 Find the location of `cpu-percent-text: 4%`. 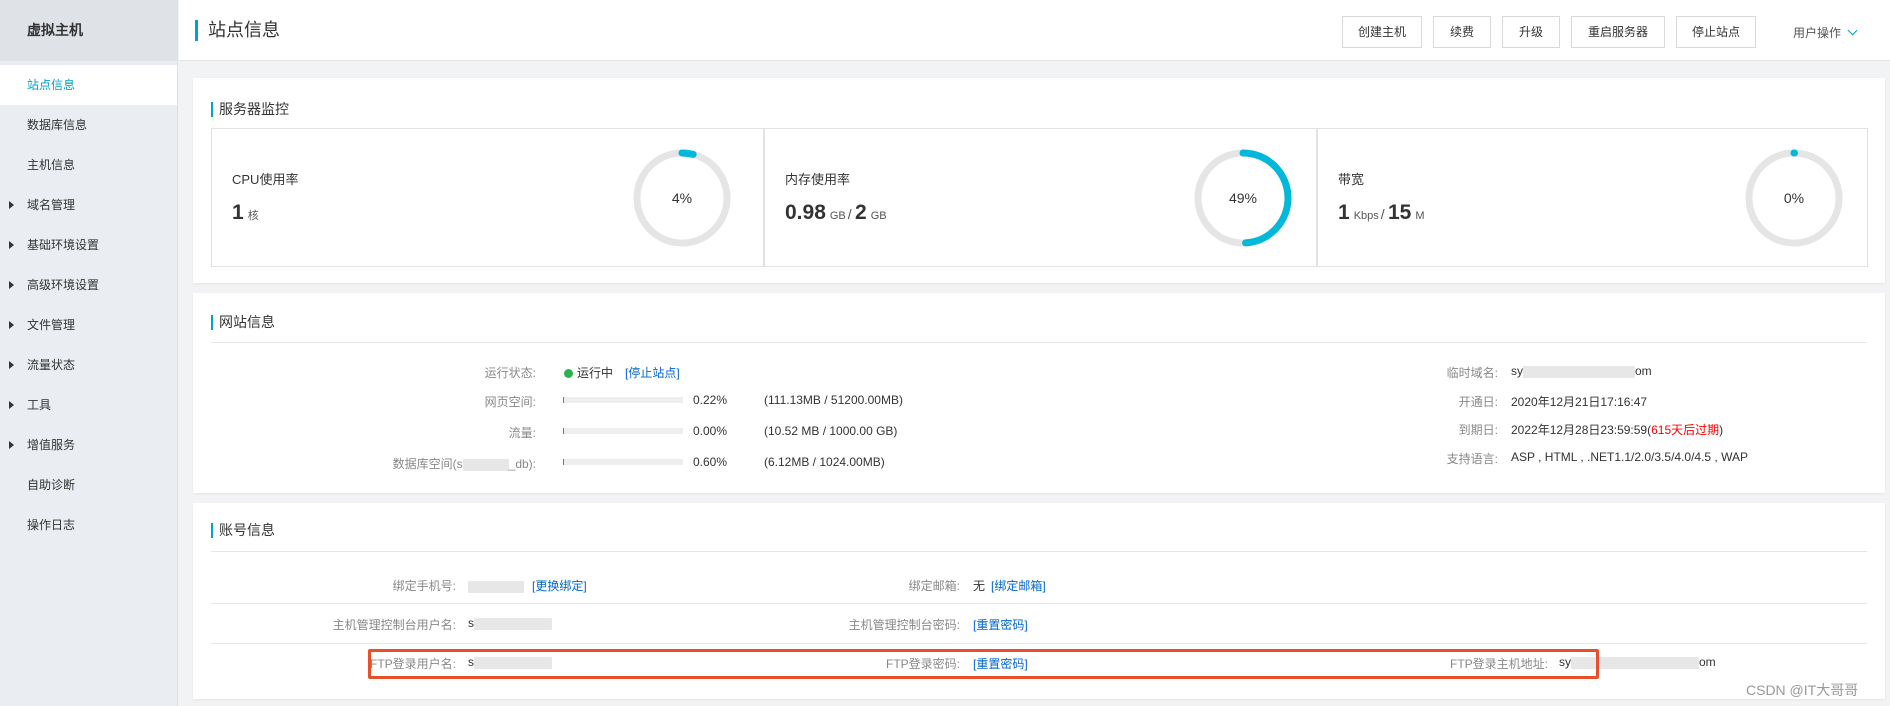

cpu-percent-text: 4% is located at coordinates (682, 198).